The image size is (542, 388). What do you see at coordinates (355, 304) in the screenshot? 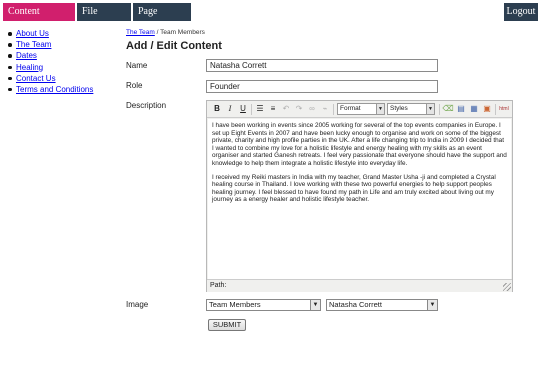
I see `image-file-value: Natasha Corrett` at bounding box center [355, 304].